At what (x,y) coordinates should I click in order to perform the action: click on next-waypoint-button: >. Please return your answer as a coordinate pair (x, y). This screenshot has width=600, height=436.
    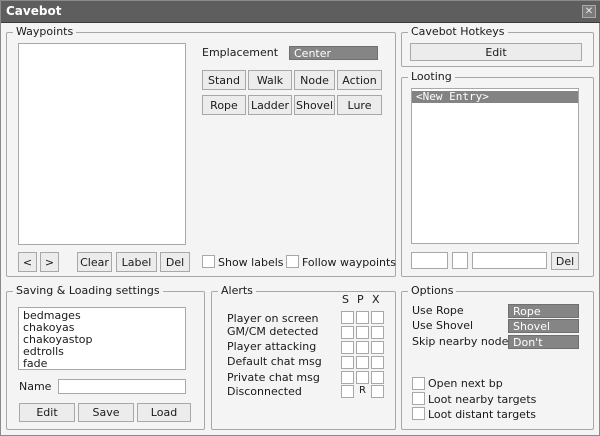
    Looking at the image, I should click on (49, 262).